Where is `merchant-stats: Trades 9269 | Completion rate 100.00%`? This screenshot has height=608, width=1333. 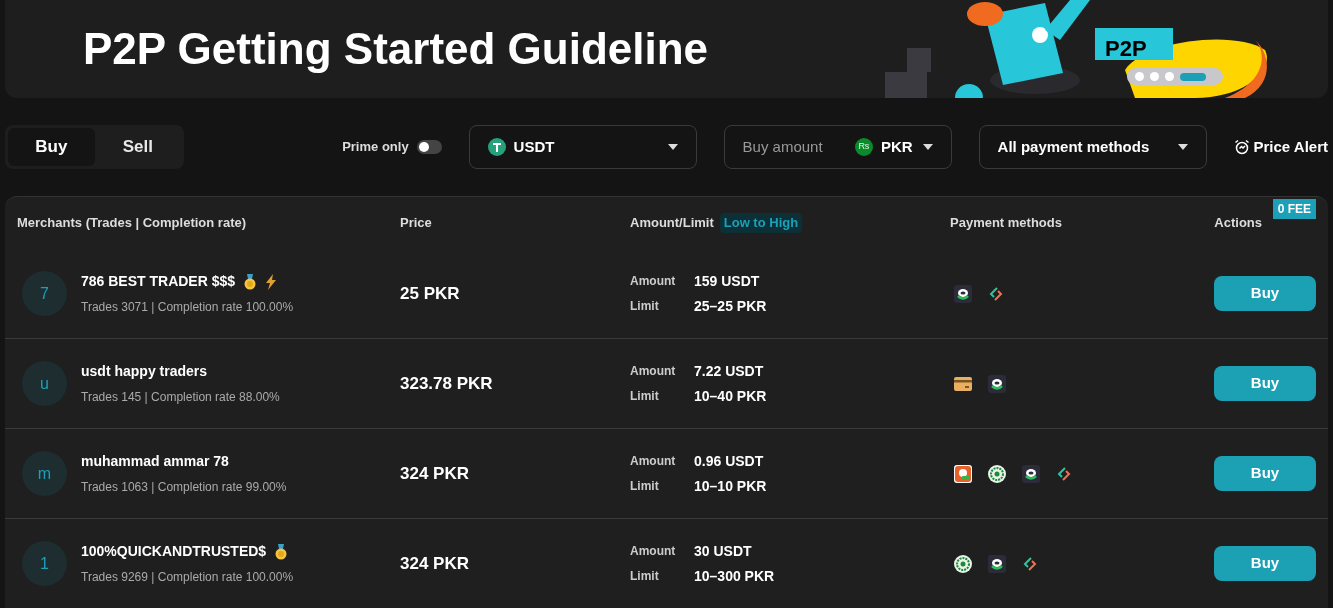 merchant-stats: Trades 9269 | Completion rate 100.00% is located at coordinates (187, 577).